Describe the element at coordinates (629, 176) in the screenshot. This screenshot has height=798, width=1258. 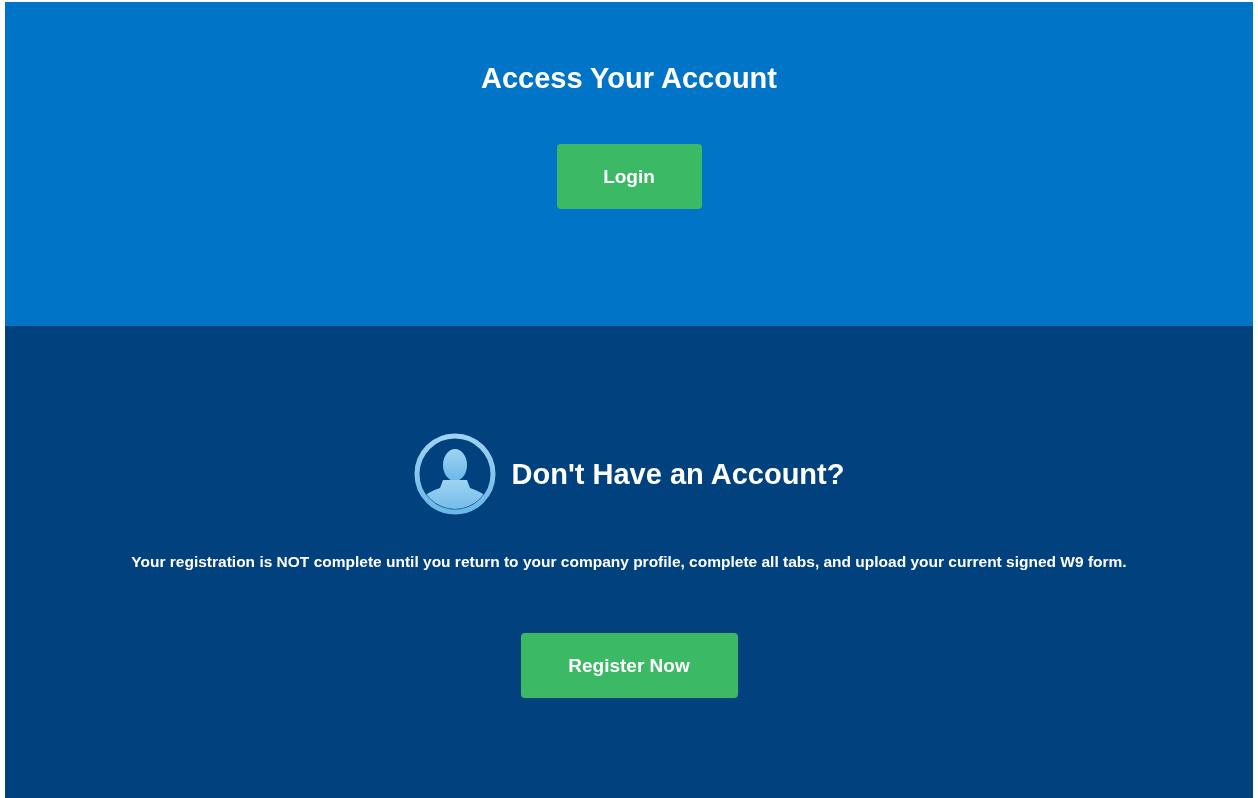
I see `login-button: Login` at that location.